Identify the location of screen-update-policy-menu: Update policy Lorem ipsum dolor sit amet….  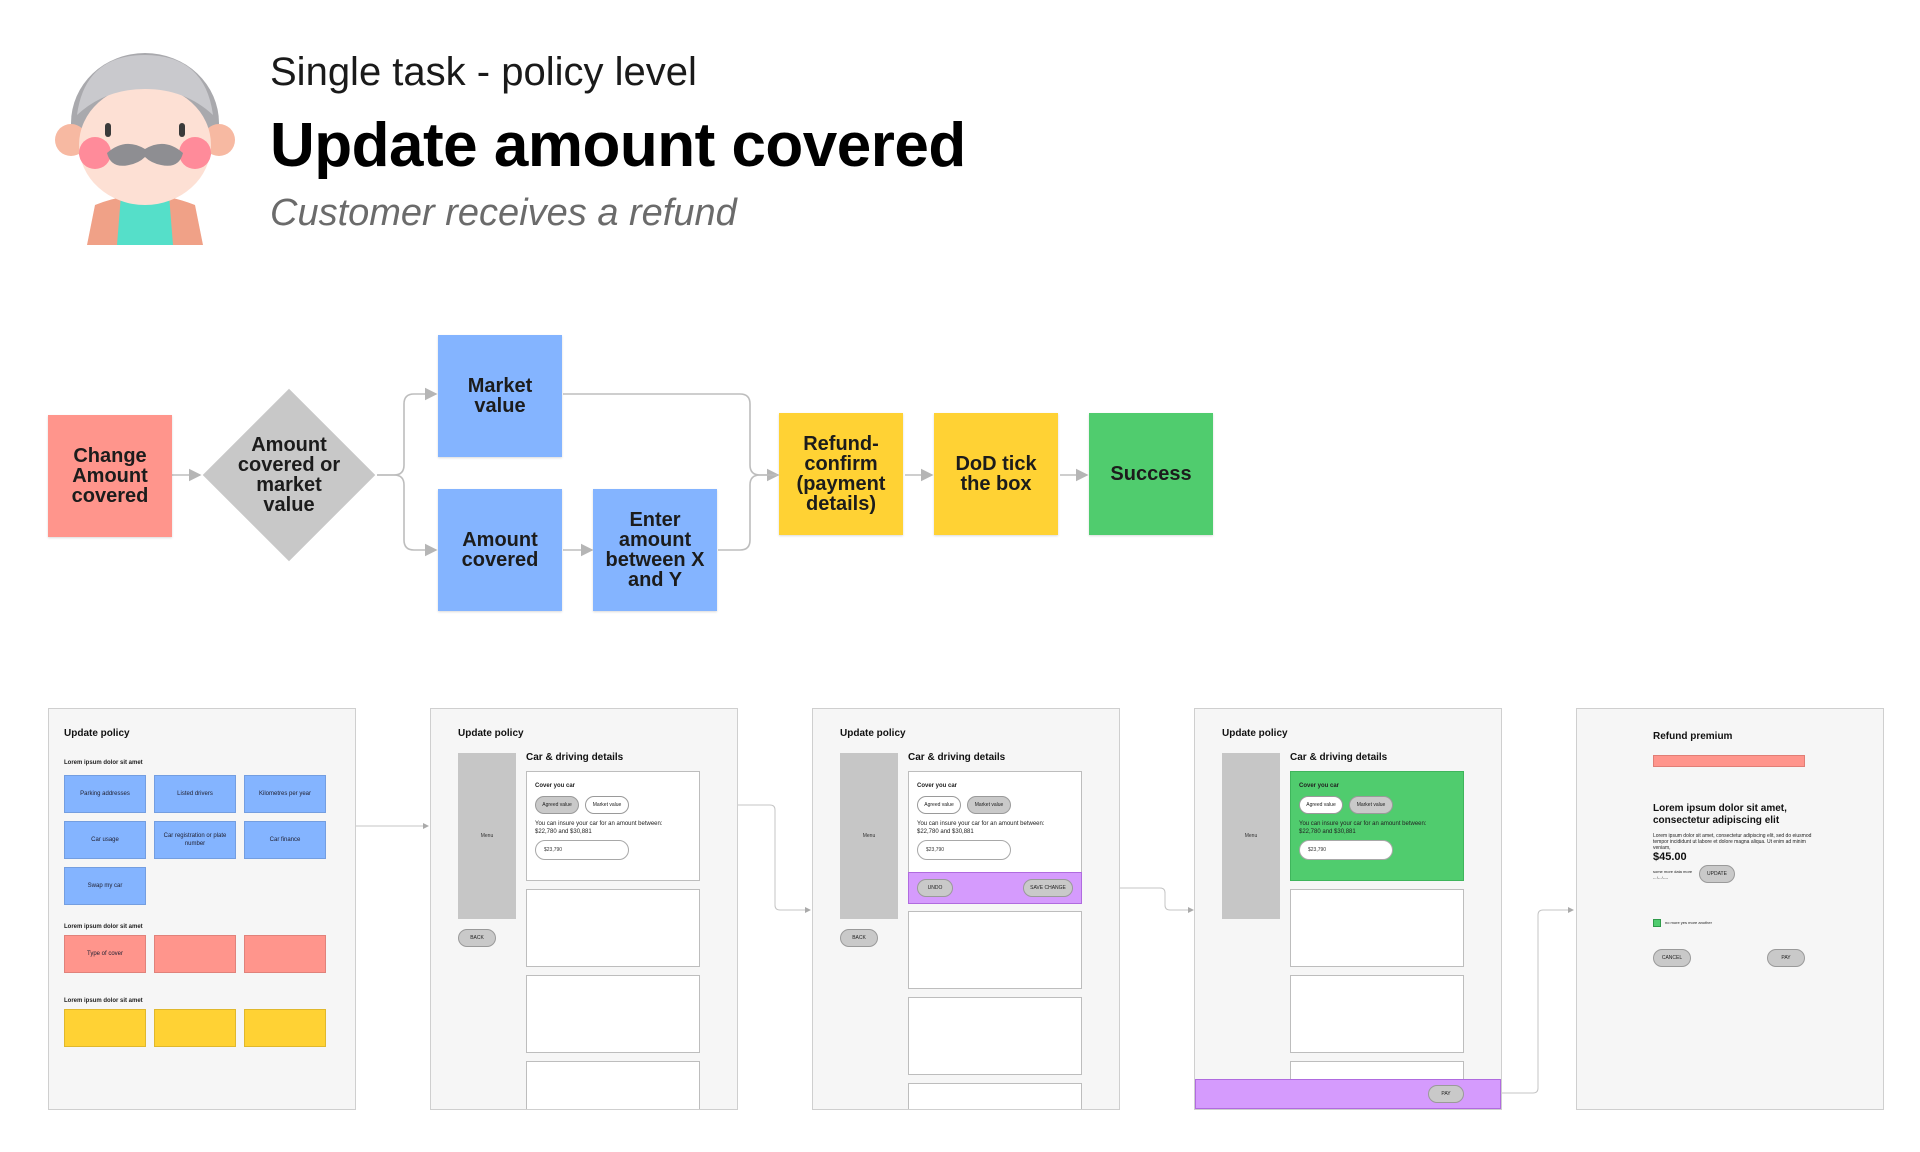
(202, 909).